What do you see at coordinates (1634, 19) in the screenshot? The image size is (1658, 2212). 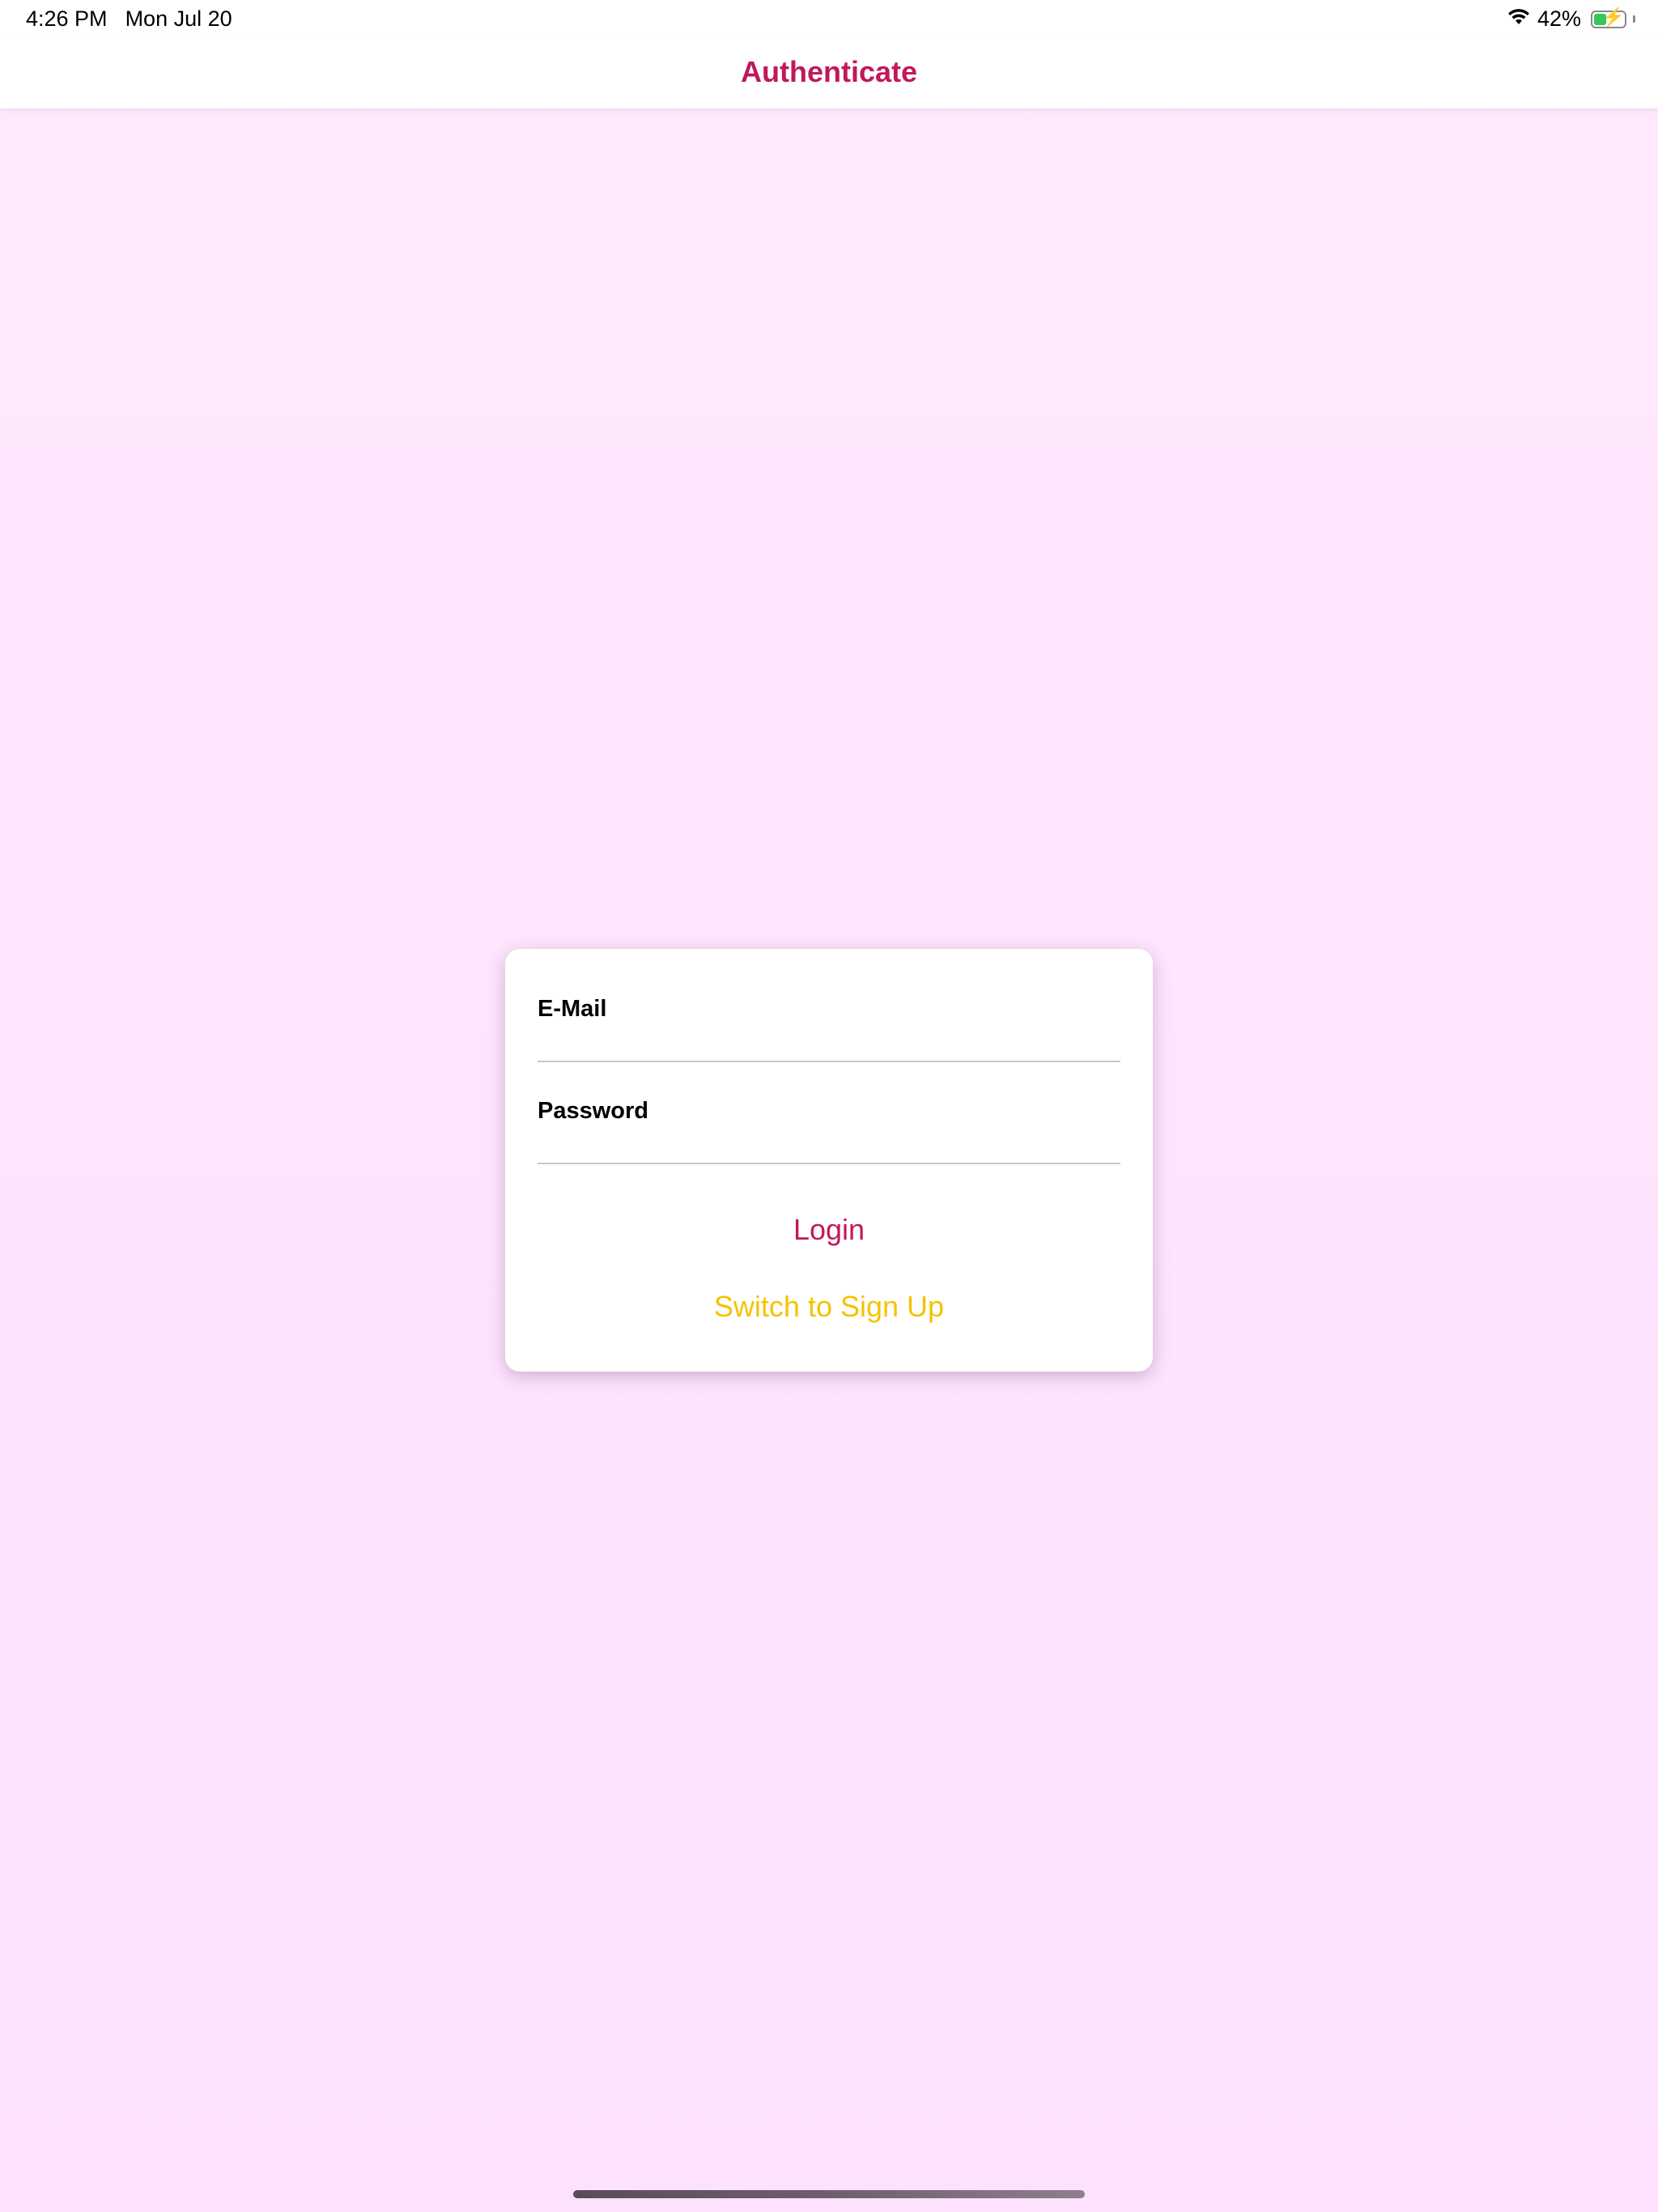 I see `battery-cap` at bounding box center [1634, 19].